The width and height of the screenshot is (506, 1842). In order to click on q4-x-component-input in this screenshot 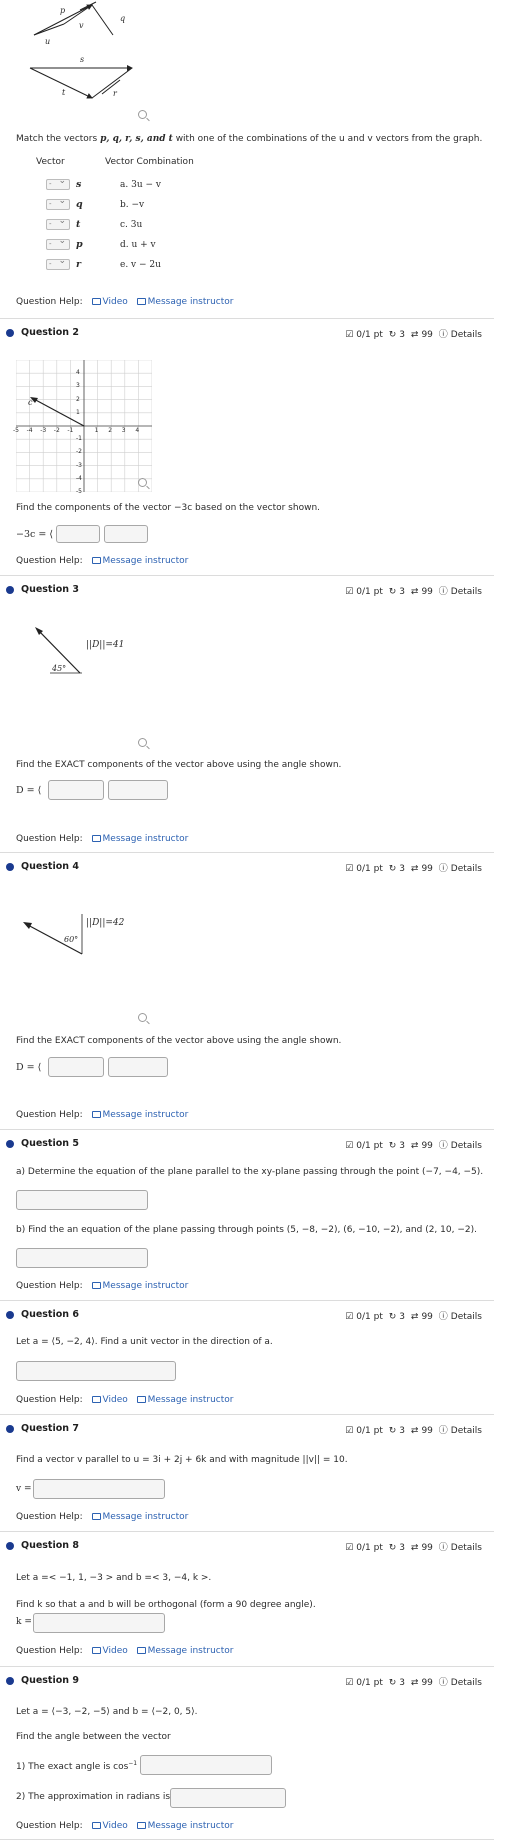, I will do `click(76, 1067)`.